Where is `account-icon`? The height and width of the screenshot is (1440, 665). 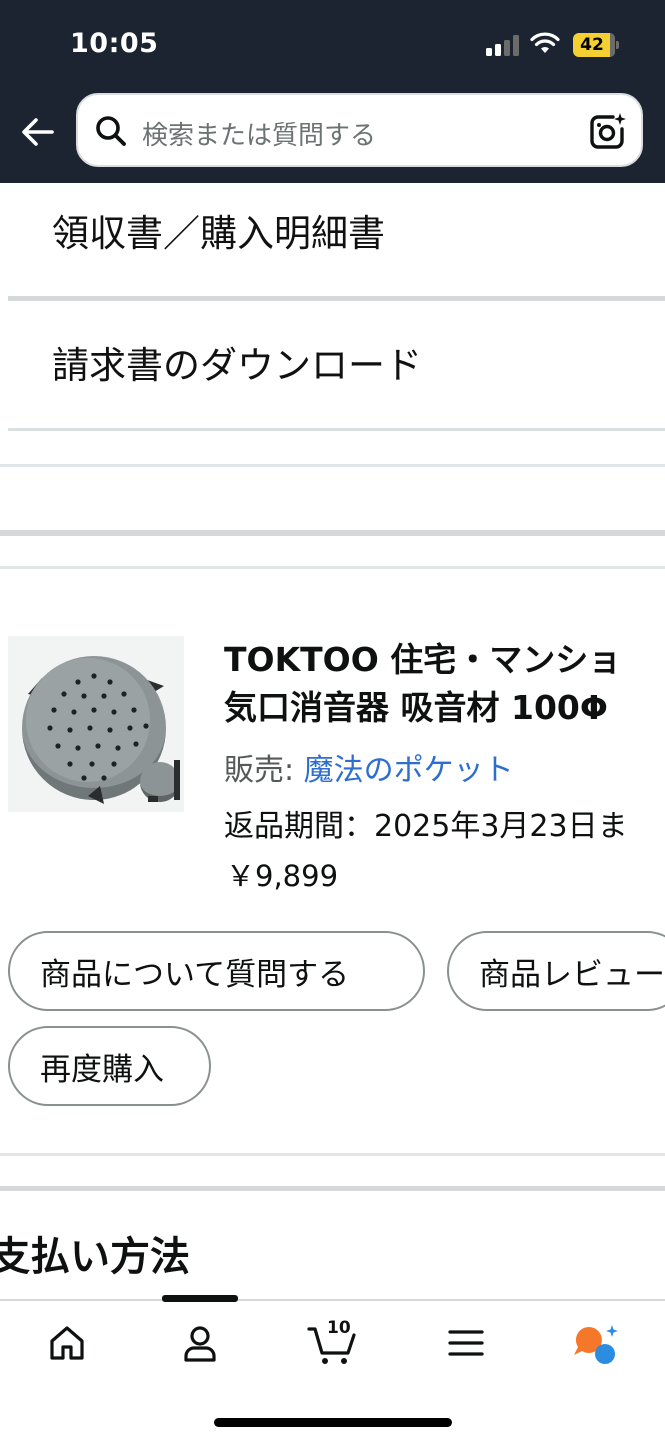 account-icon is located at coordinates (200, 1343).